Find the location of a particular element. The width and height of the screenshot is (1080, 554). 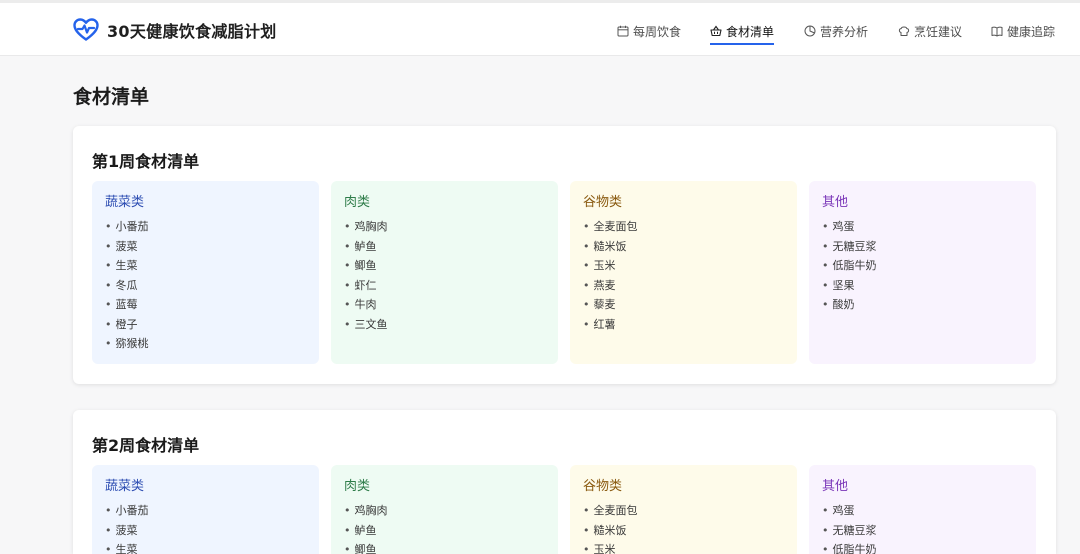

list-item: 冬瓜 is located at coordinates (205, 286).